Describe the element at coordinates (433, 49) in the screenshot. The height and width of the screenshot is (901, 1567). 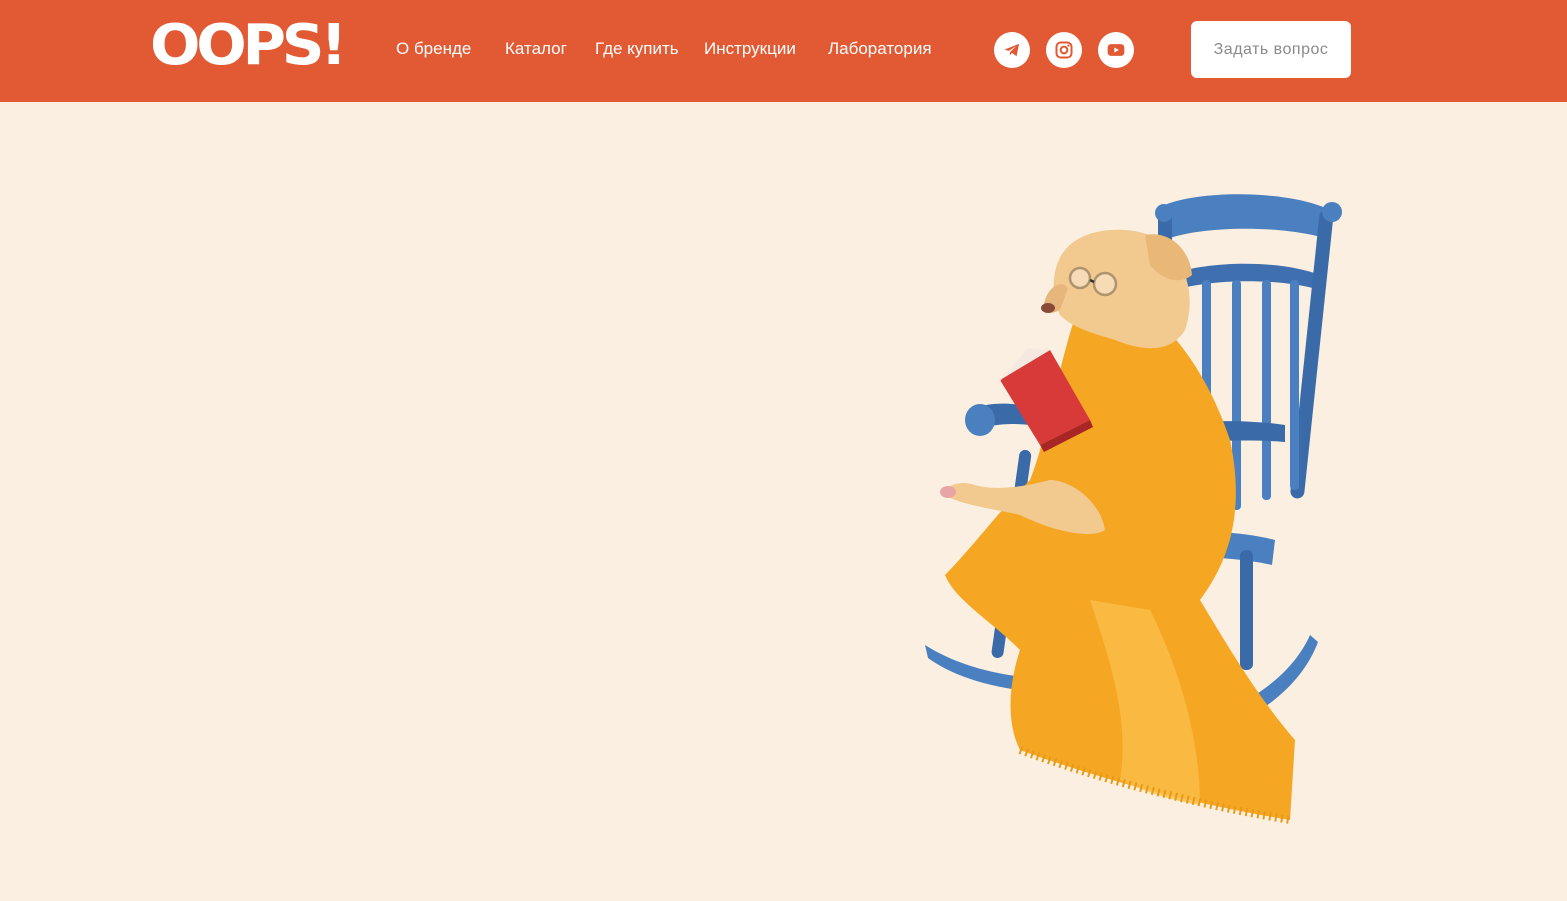
I see `nav-item-about-brand: О бренде` at that location.